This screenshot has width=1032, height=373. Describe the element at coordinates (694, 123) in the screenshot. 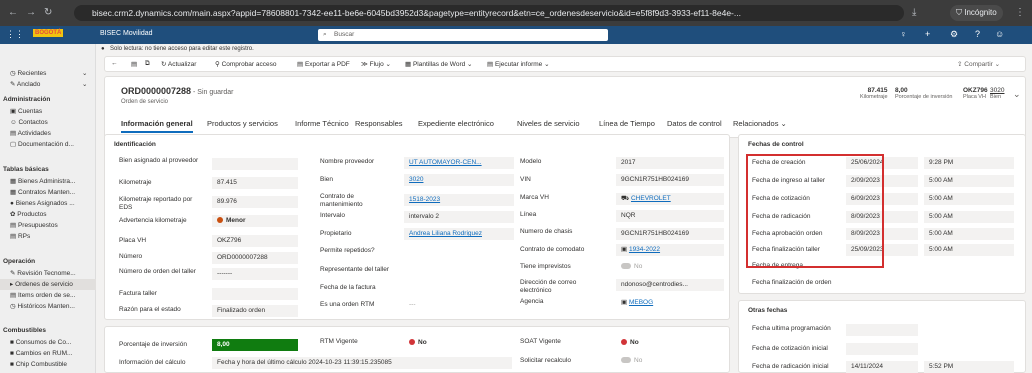

I see `tab-datos-control: Datos de control` at that location.